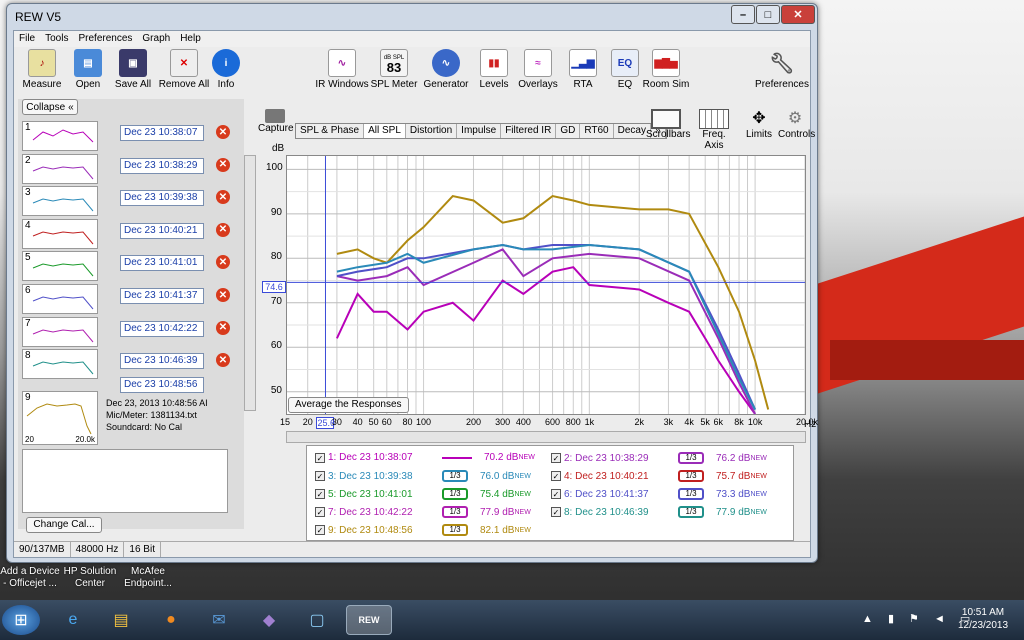  Describe the element at coordinates (162, 230) in the screenshot. I see `measurement-date: Dec 23 10:40:21` at that location.